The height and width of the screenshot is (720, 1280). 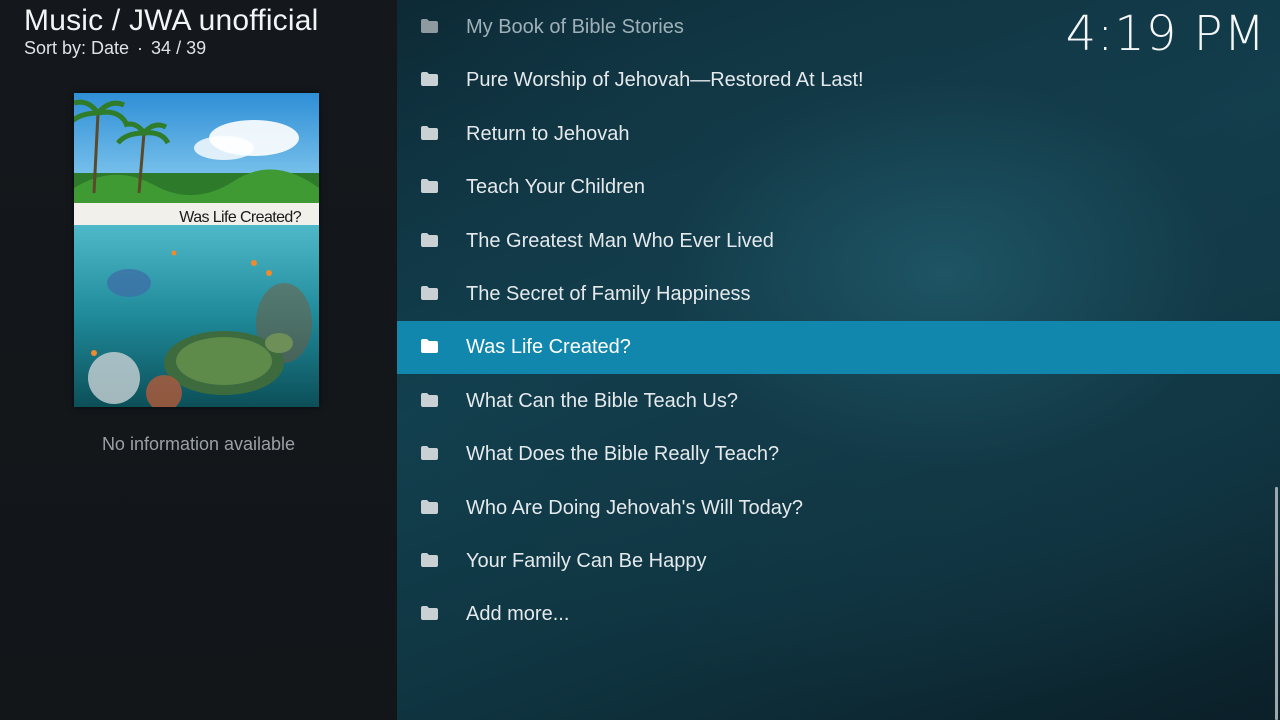 What do you see at coordinates (602, 400) in the screenshot?
I see `list-item-label: What Can the Bible Teach Us?` at bounding box center [602, 400].